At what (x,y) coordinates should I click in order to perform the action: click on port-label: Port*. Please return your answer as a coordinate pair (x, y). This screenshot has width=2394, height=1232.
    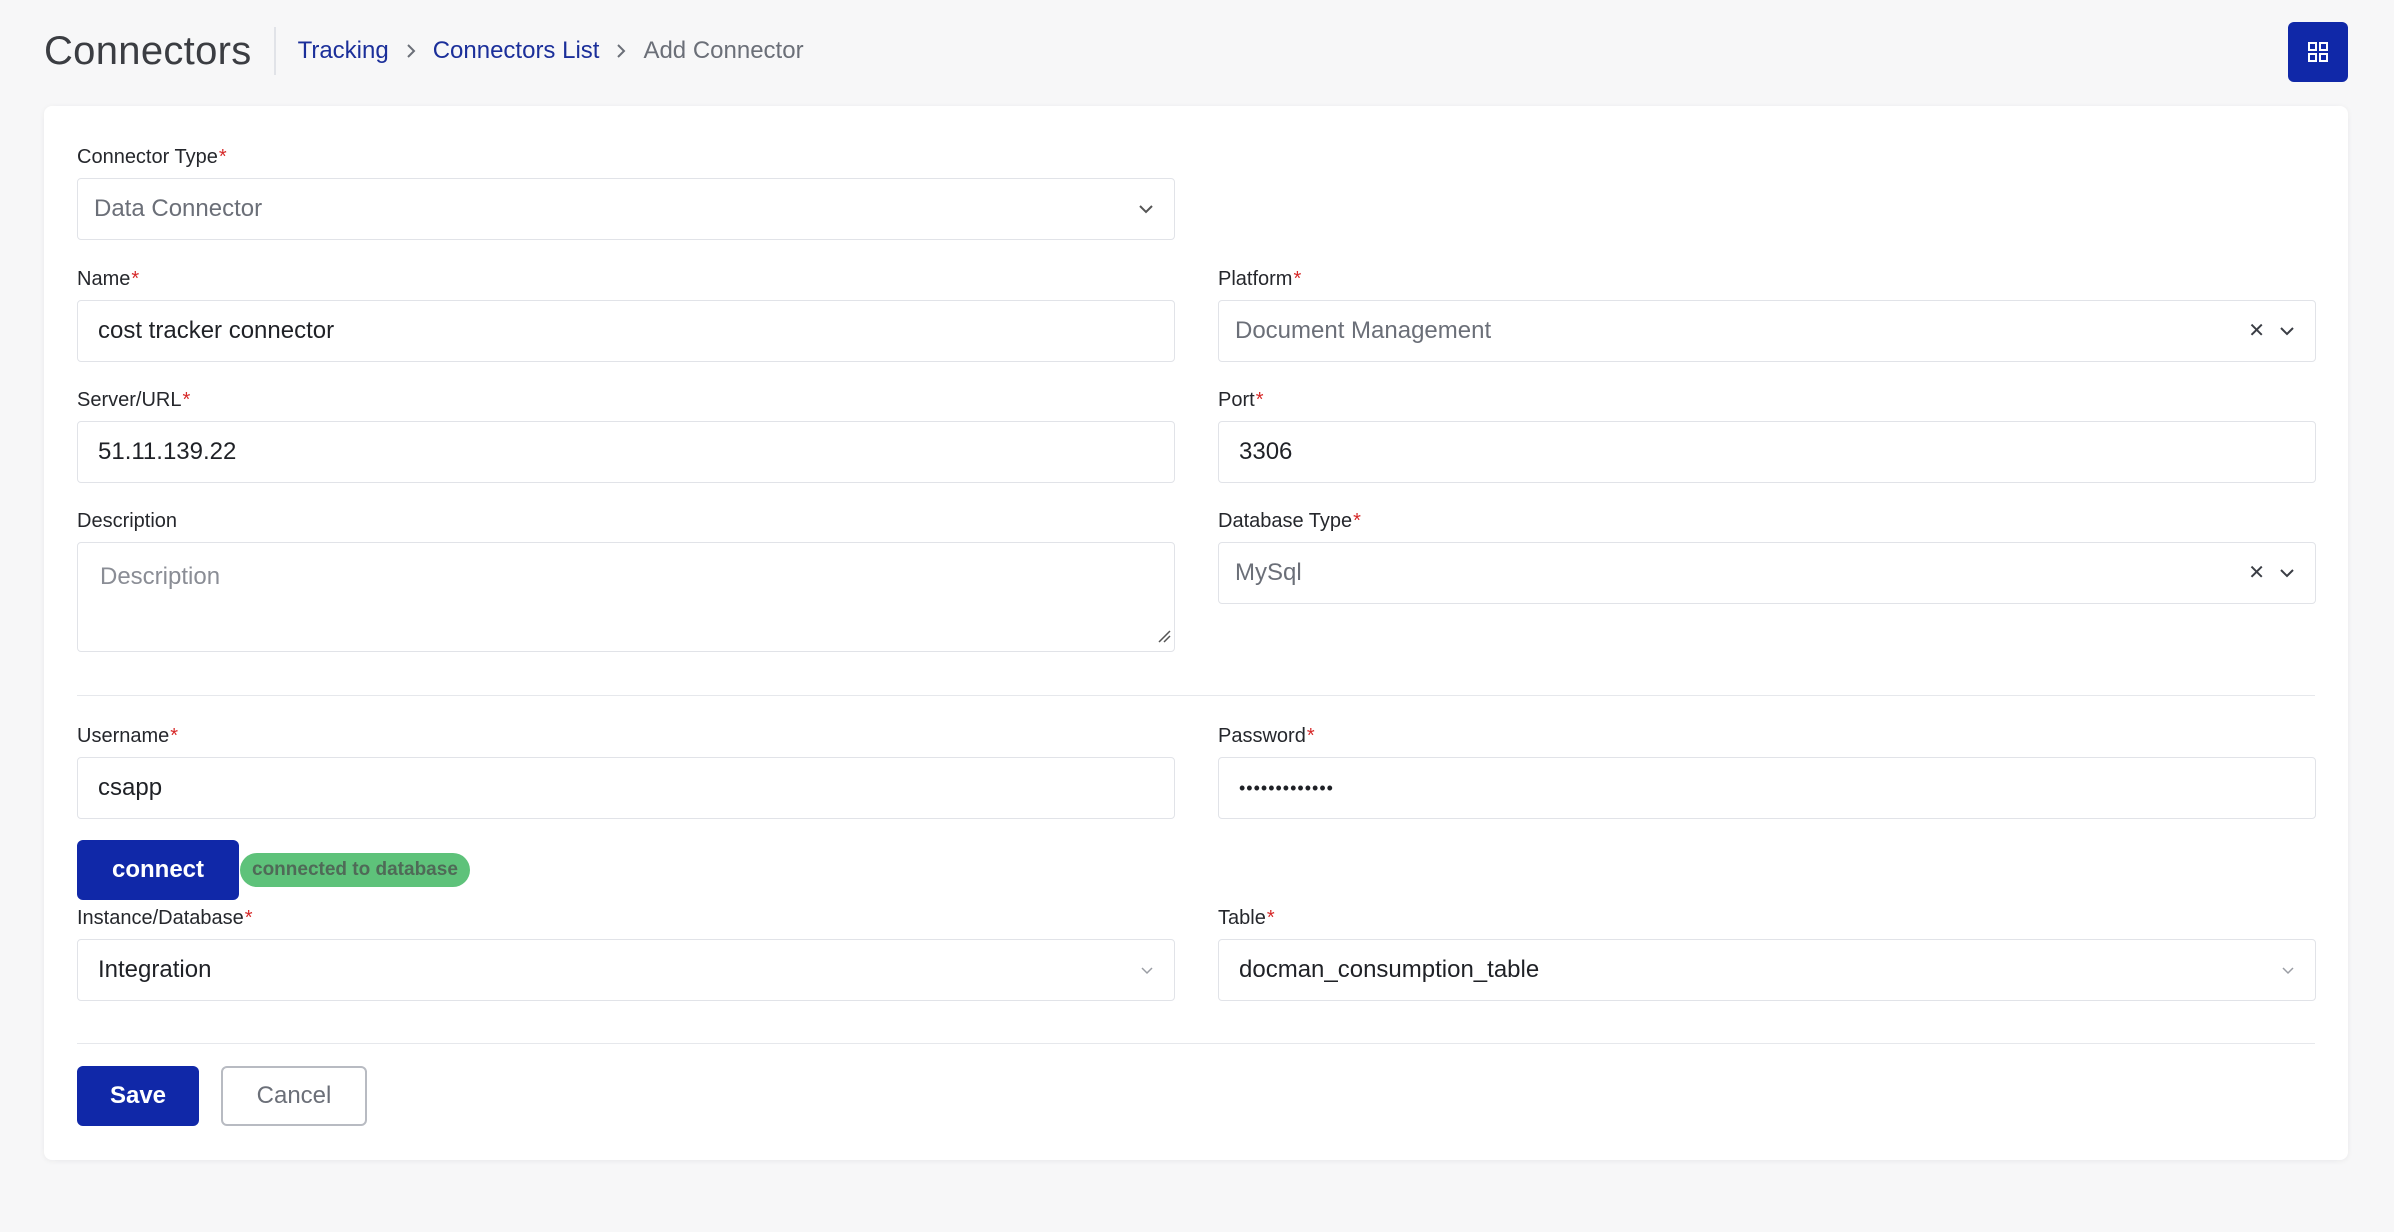
    Looking at the image, I should click on (1241, 400).